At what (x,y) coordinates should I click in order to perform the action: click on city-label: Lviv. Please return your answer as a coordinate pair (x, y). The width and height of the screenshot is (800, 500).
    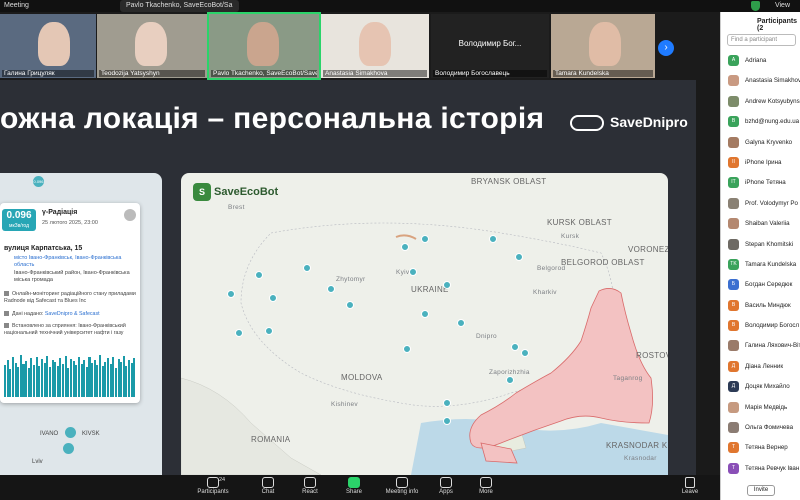
    Looking at the image, I should click on (37, 462).